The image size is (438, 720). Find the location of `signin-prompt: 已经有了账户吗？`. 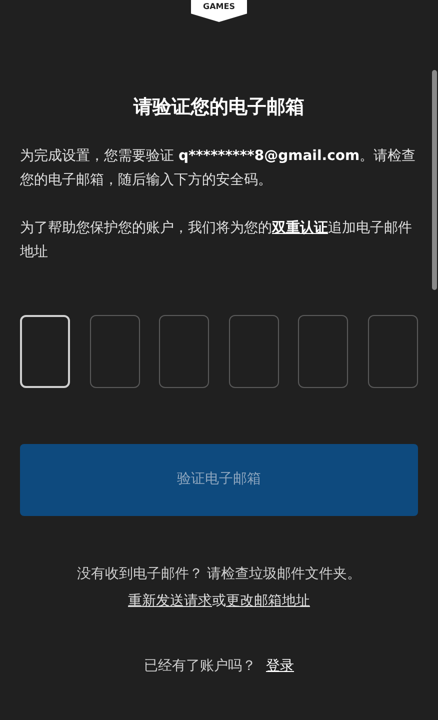

signin-prompt: 已经有了账户吗？ is located at coordinates (200, 666).